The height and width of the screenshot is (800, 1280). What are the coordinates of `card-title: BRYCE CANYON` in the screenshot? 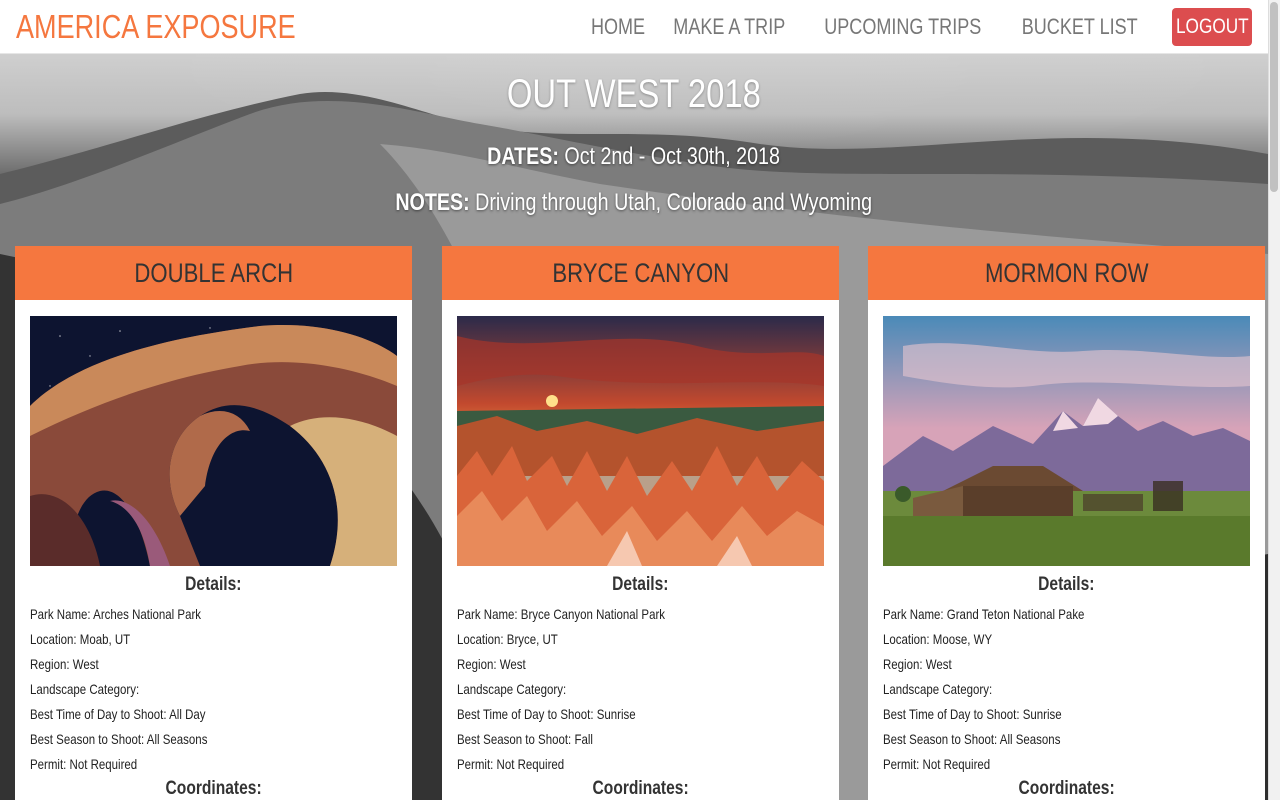 It's located at (640, 272).